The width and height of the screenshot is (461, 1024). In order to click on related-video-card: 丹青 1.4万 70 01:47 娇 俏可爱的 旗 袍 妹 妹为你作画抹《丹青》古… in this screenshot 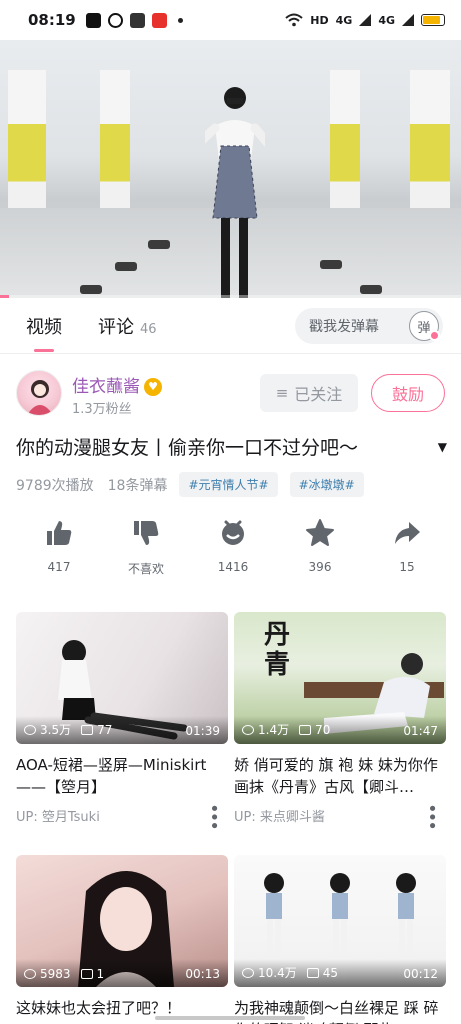, I will do `click(340, 720)`.